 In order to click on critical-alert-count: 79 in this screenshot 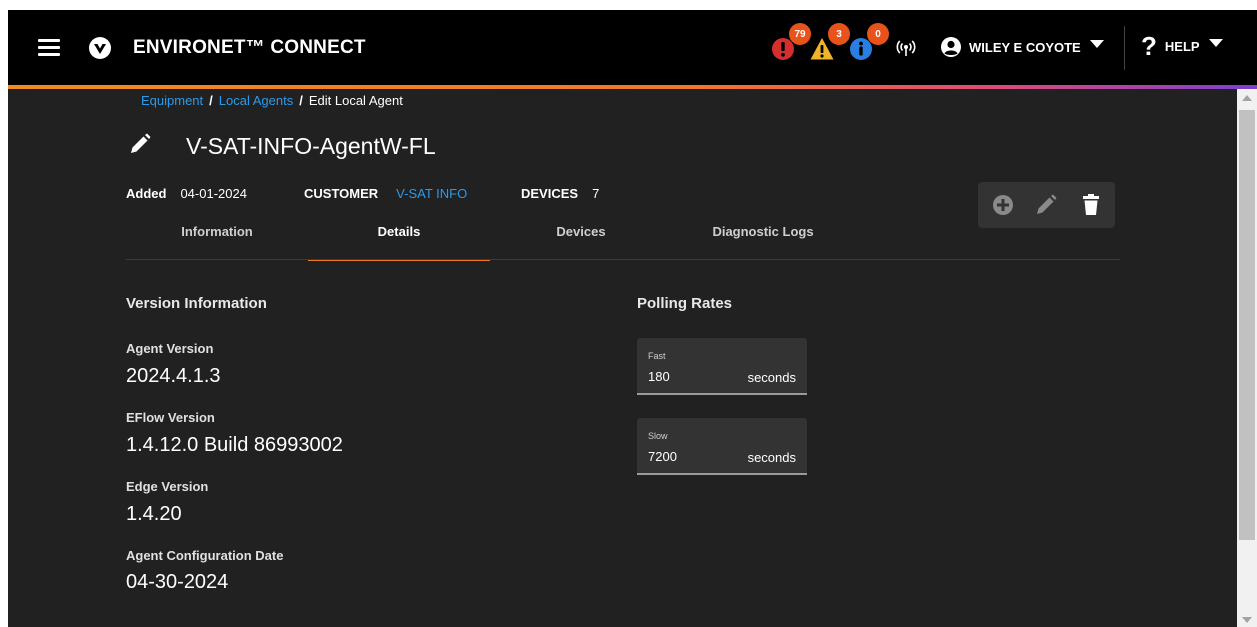, I will do `click(800, 34)`.